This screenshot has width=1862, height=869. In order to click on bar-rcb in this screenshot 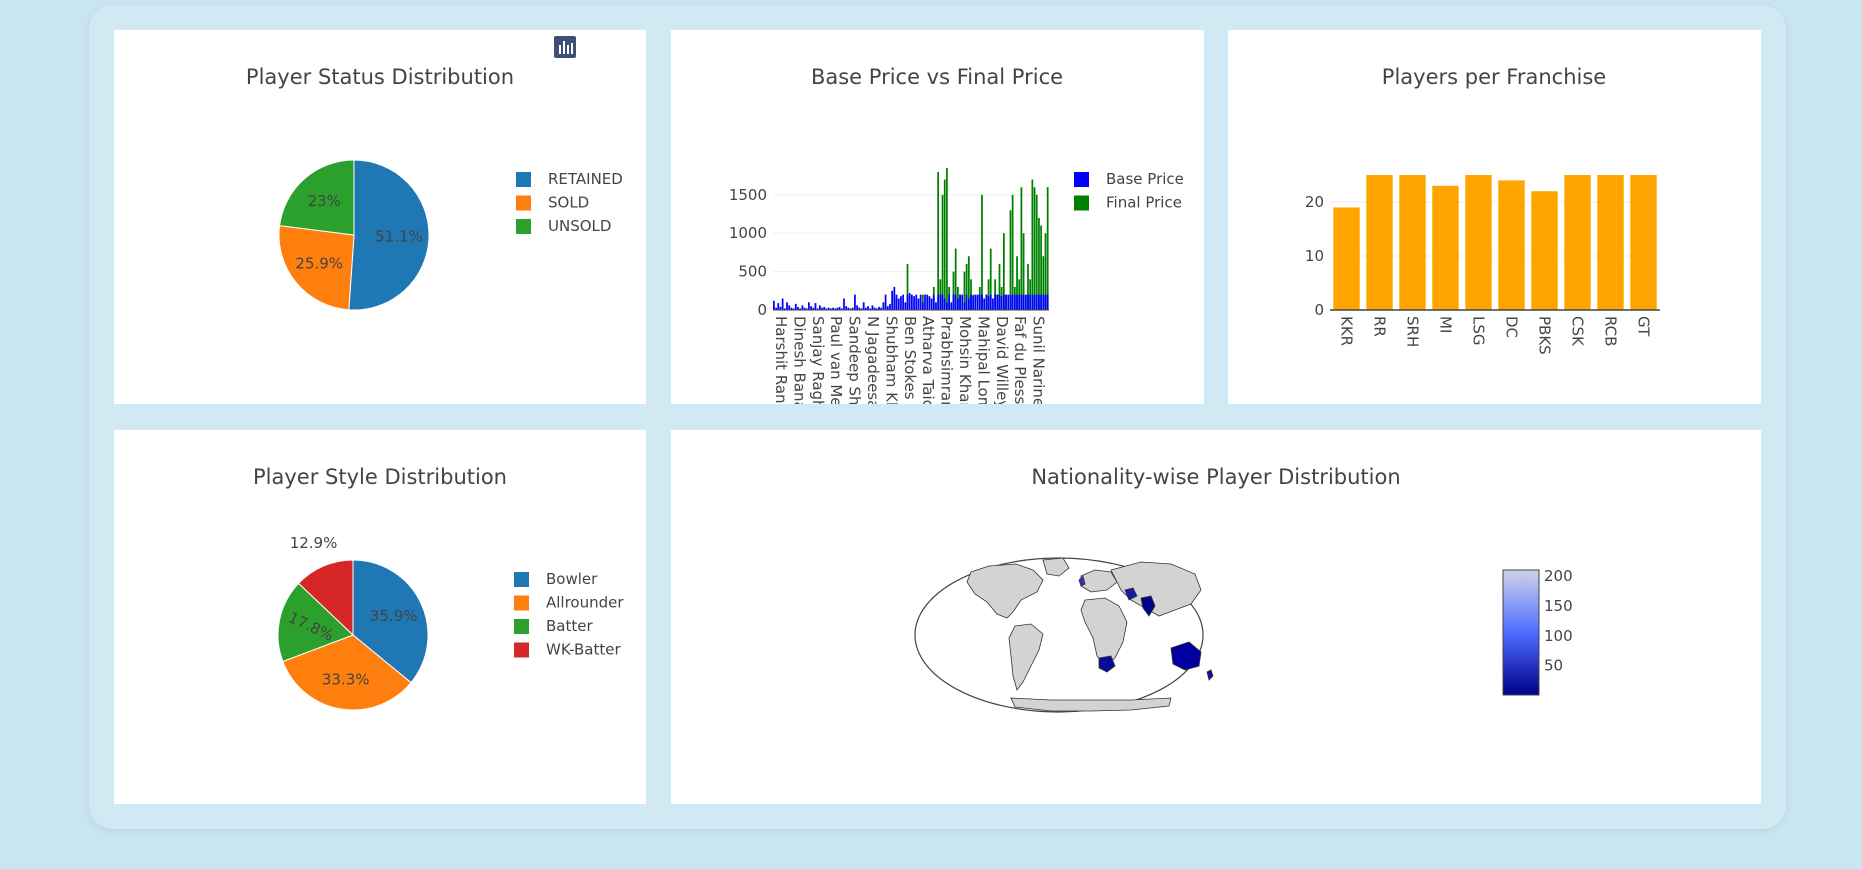, I will do `click(1610, 242)`.